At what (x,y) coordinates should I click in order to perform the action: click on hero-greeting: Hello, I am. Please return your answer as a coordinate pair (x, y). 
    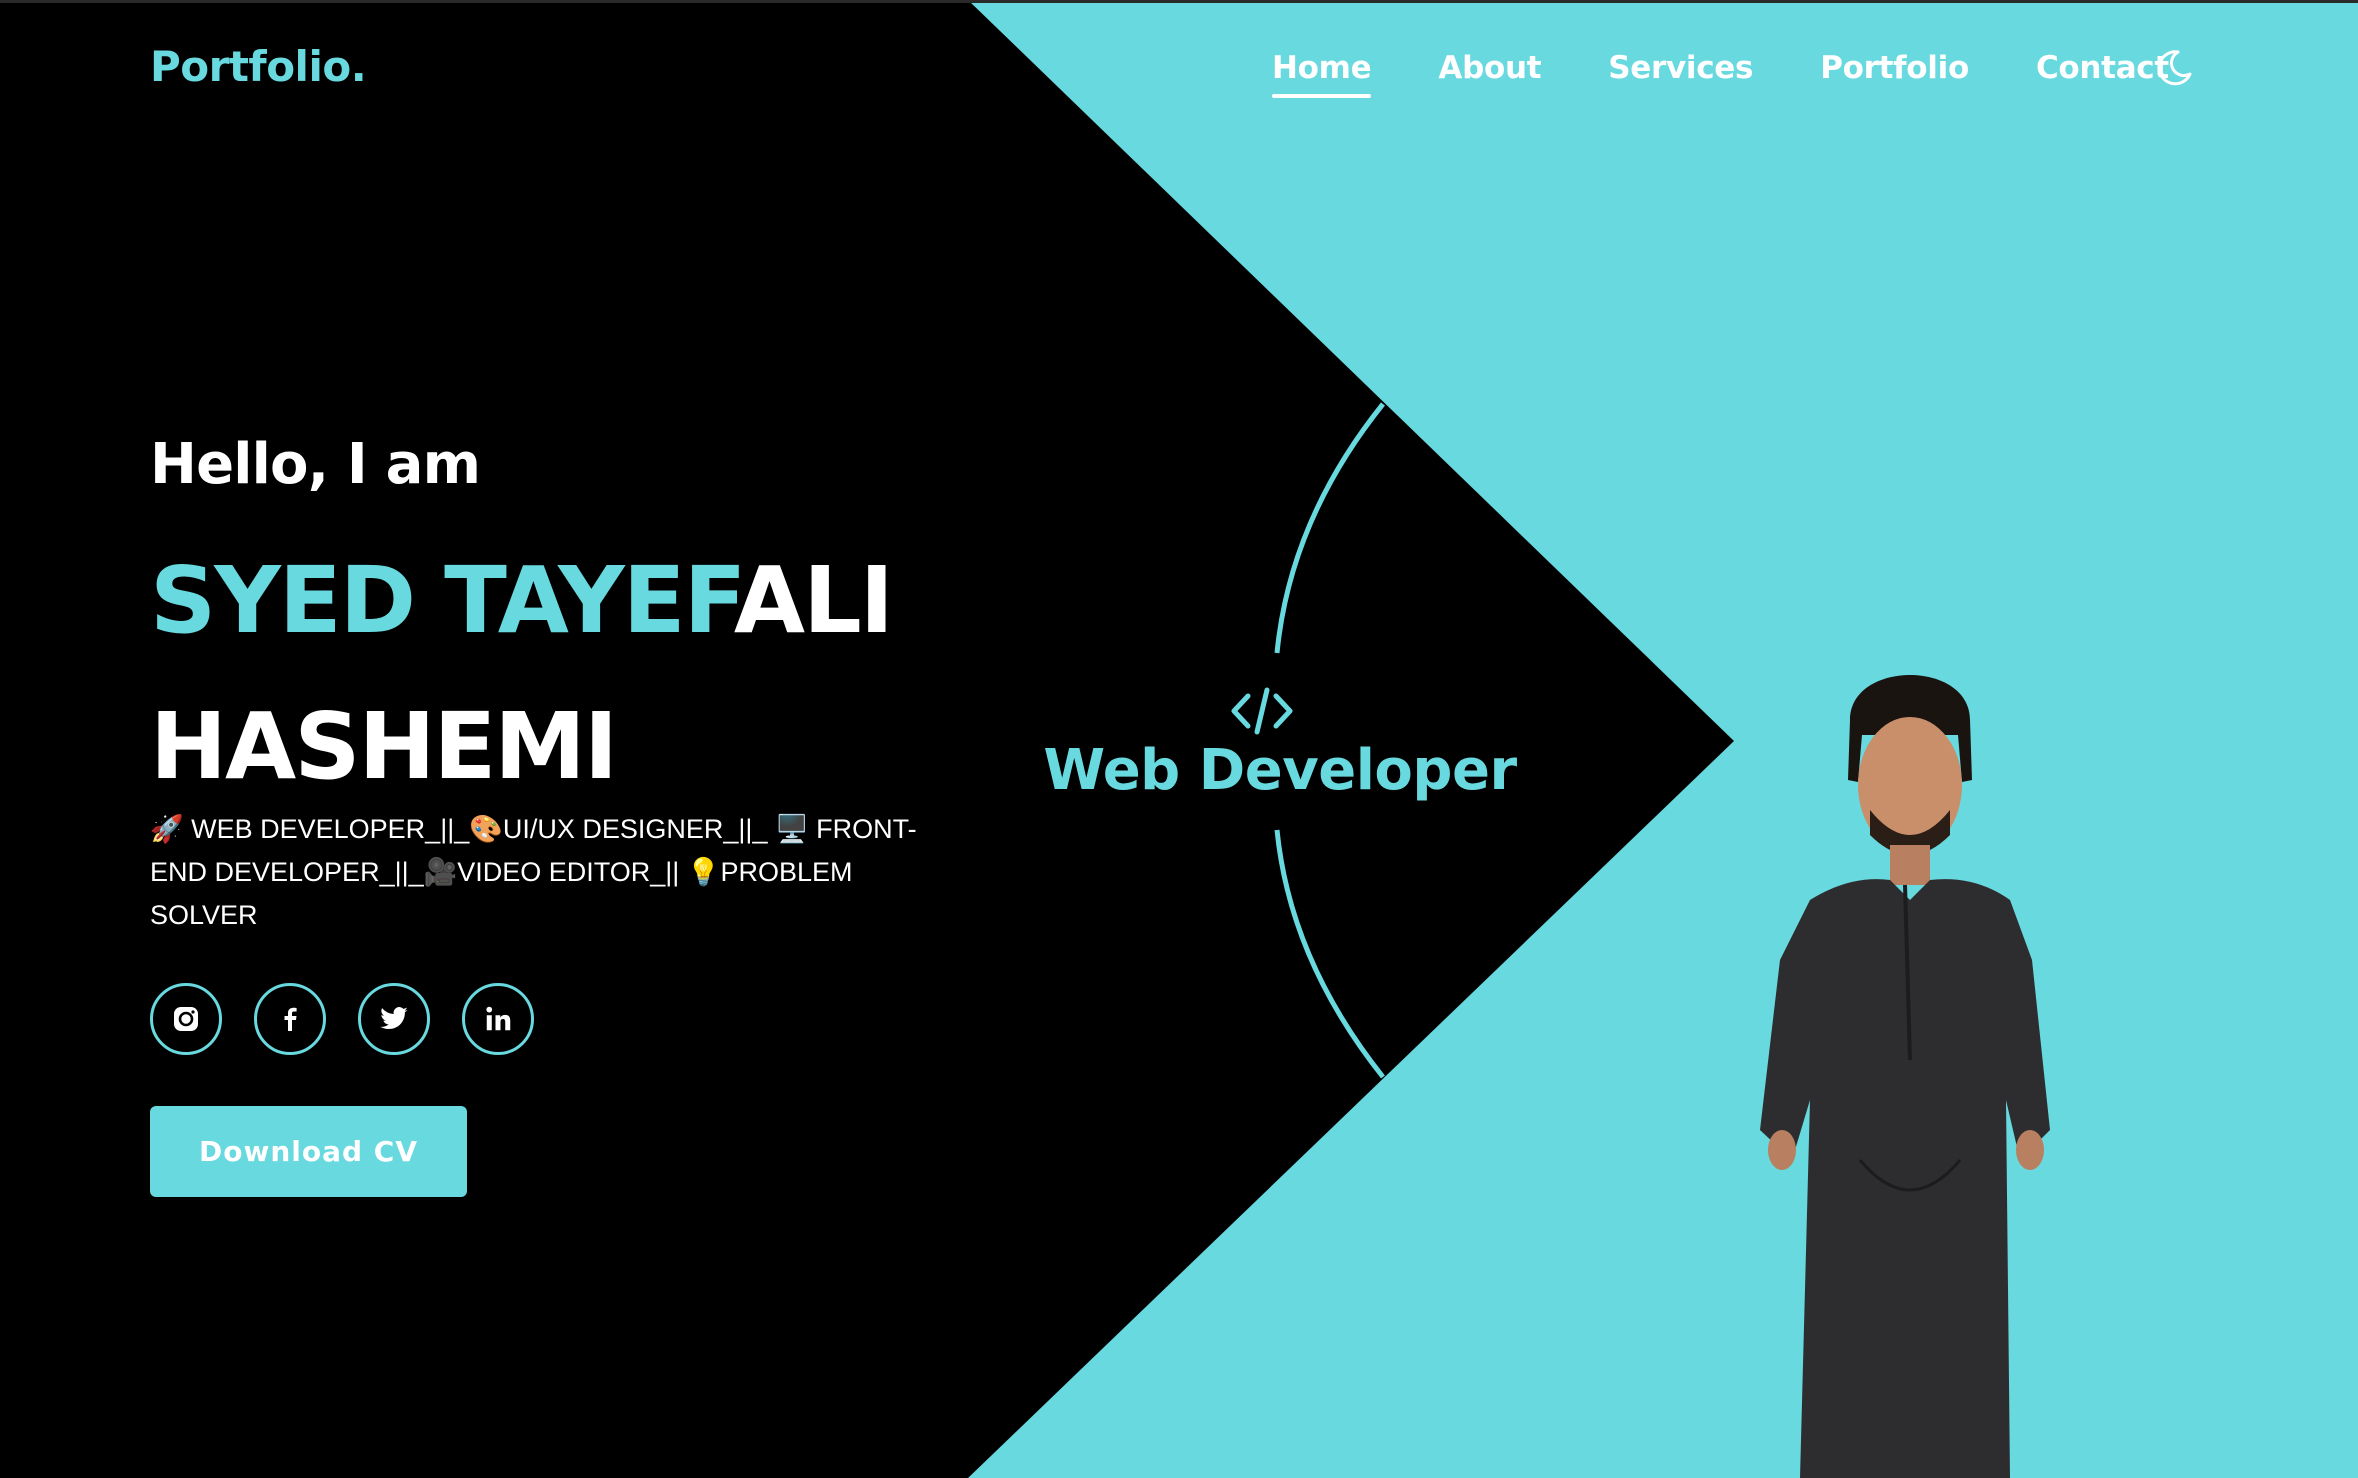
    Looking at the image, I should click on (315, 464).